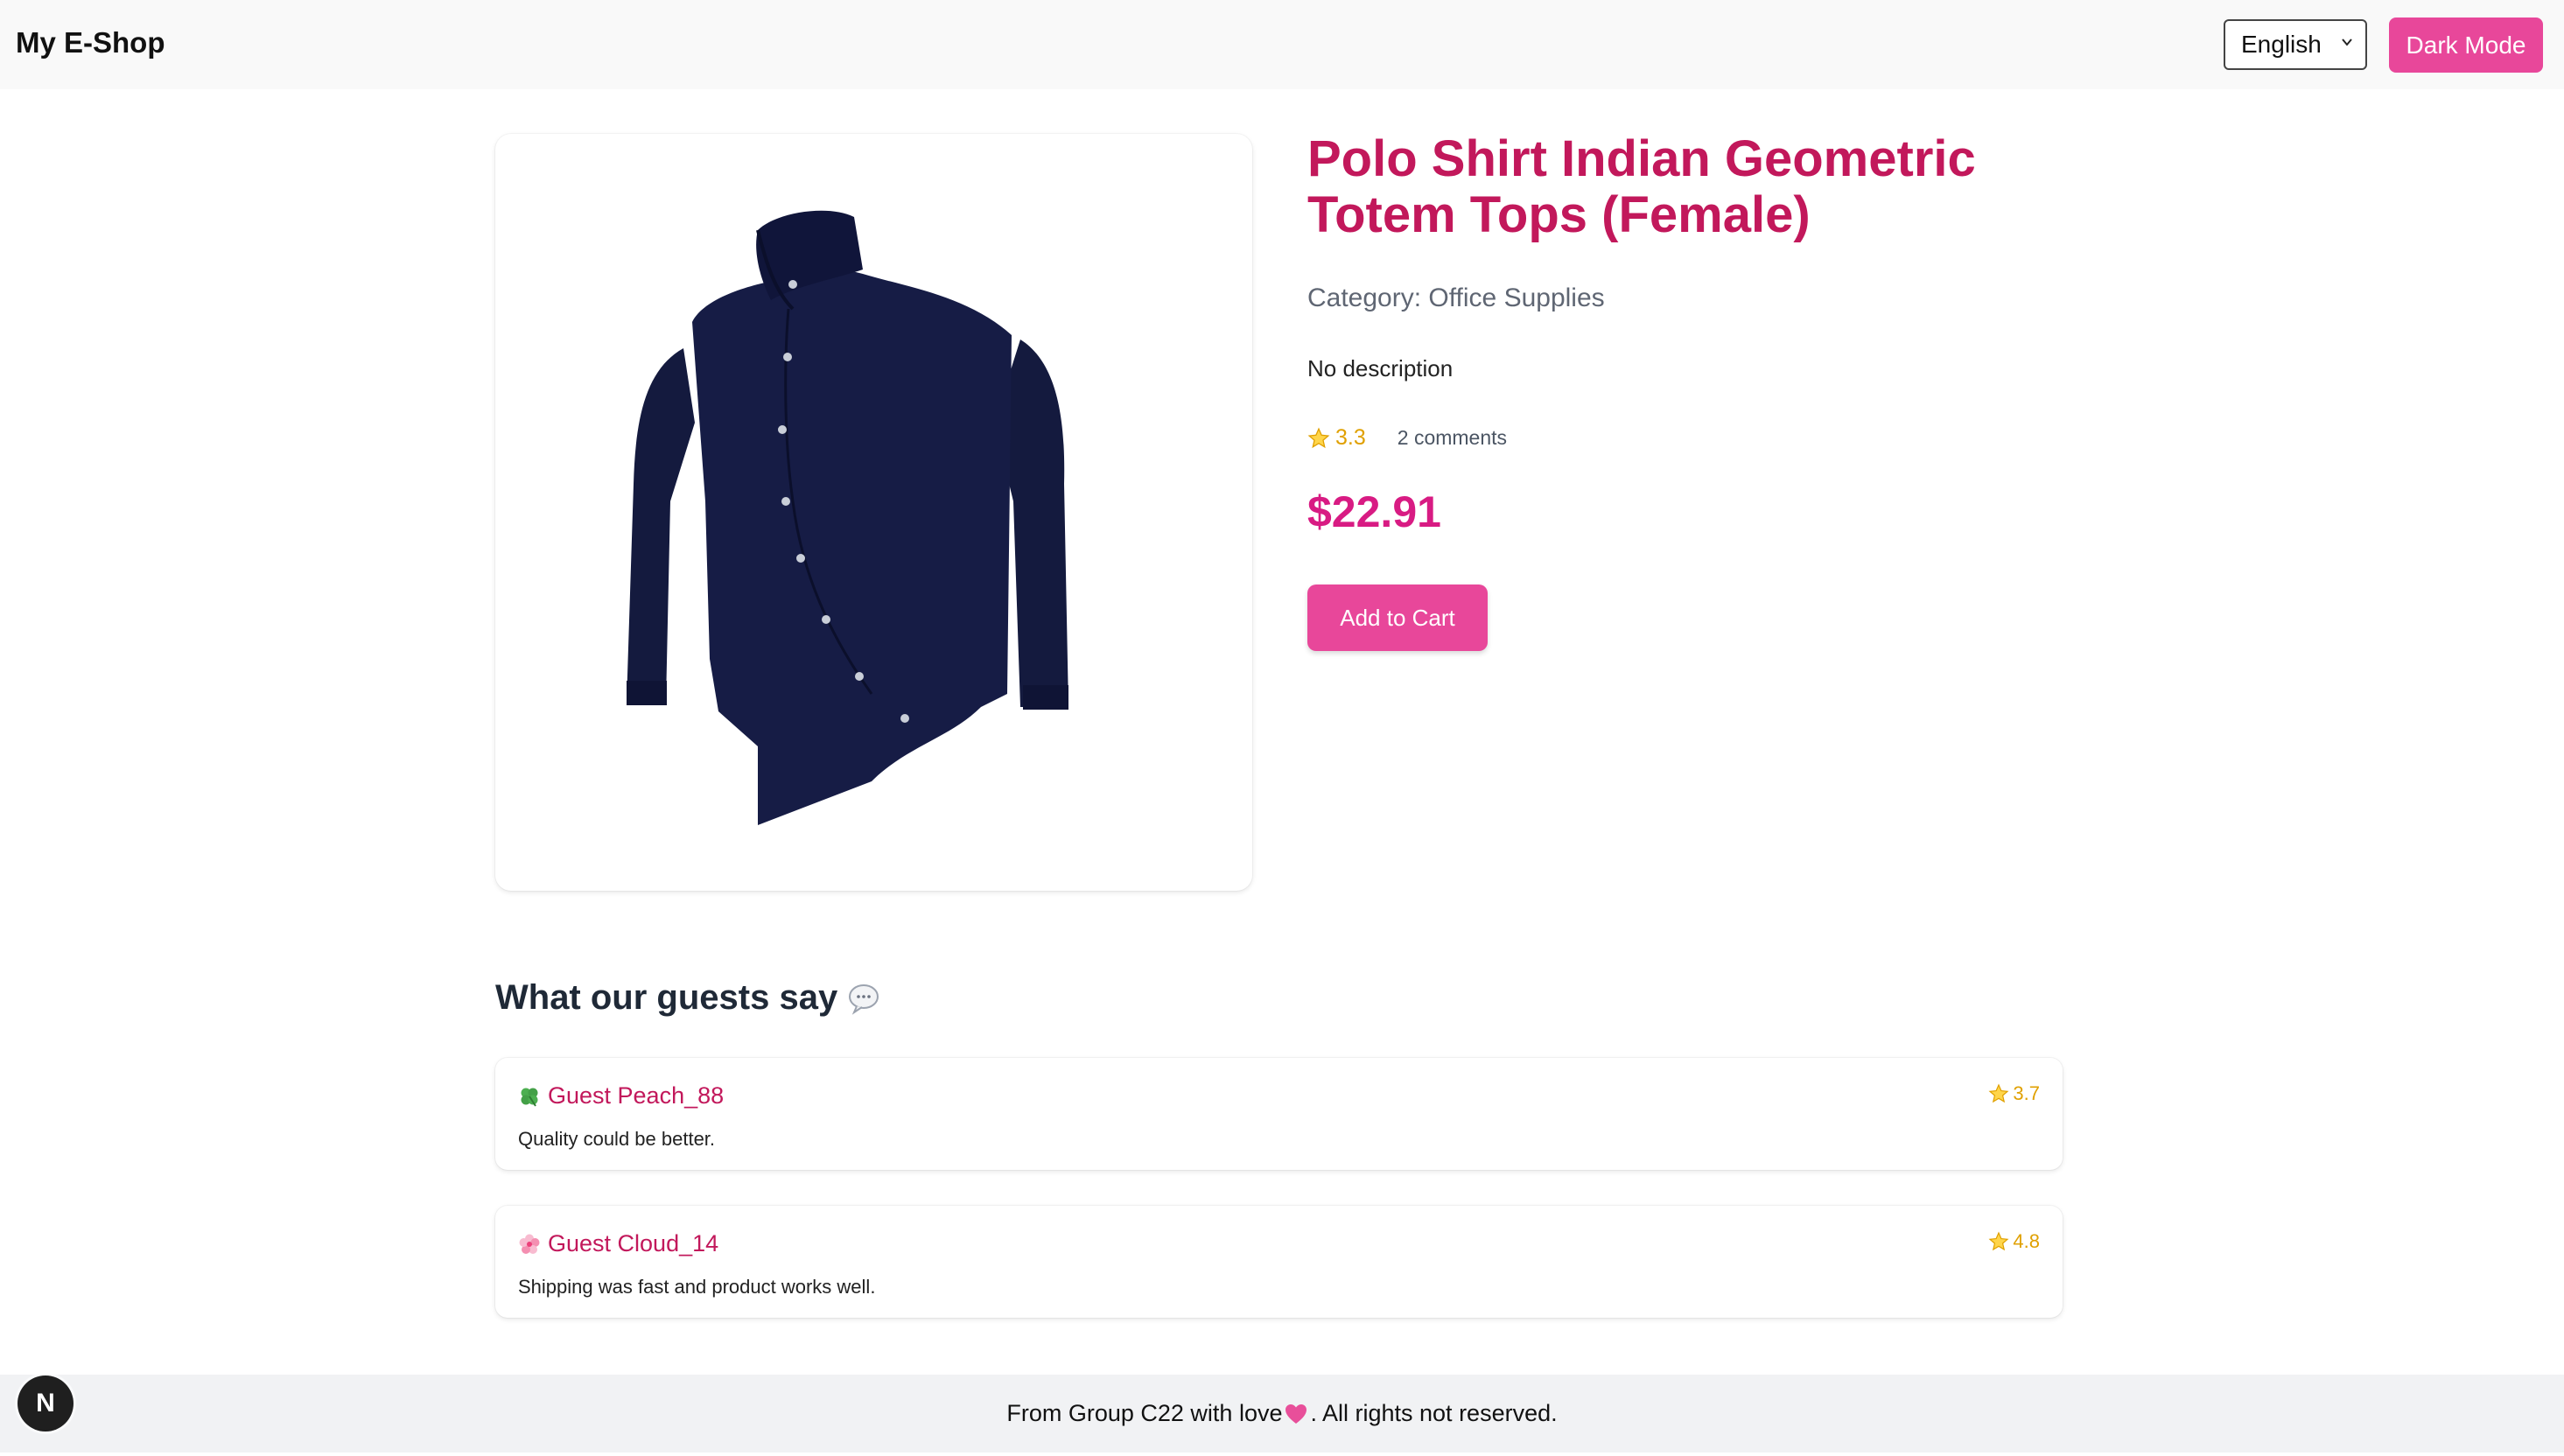 The width and height of the screenshot is (2564, 1456). What do you see at coordinates (2026, 1093) in the screenshot?
I see `review-rating-value: 3.7` at bounding box center [2026, 1093].